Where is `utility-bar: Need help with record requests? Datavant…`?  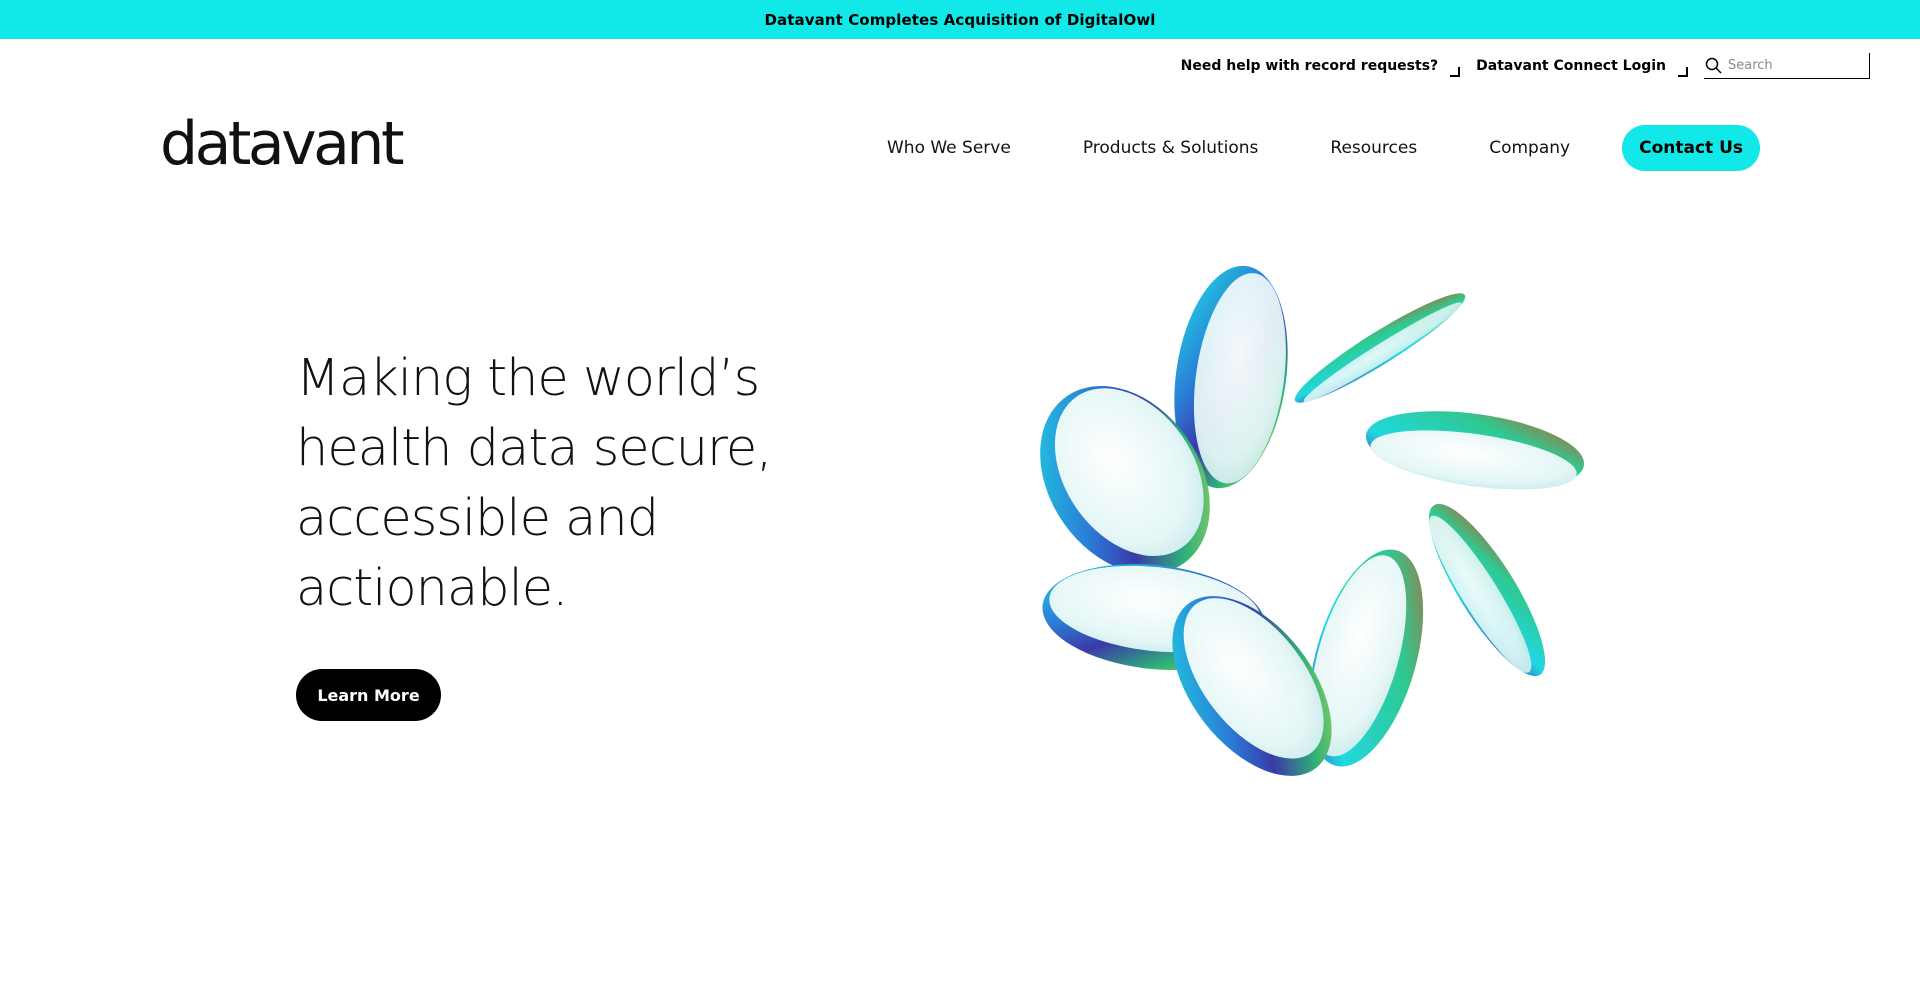 utility-bar: Need help with record requests? Datavant… is located at coordinates (1525, 66).